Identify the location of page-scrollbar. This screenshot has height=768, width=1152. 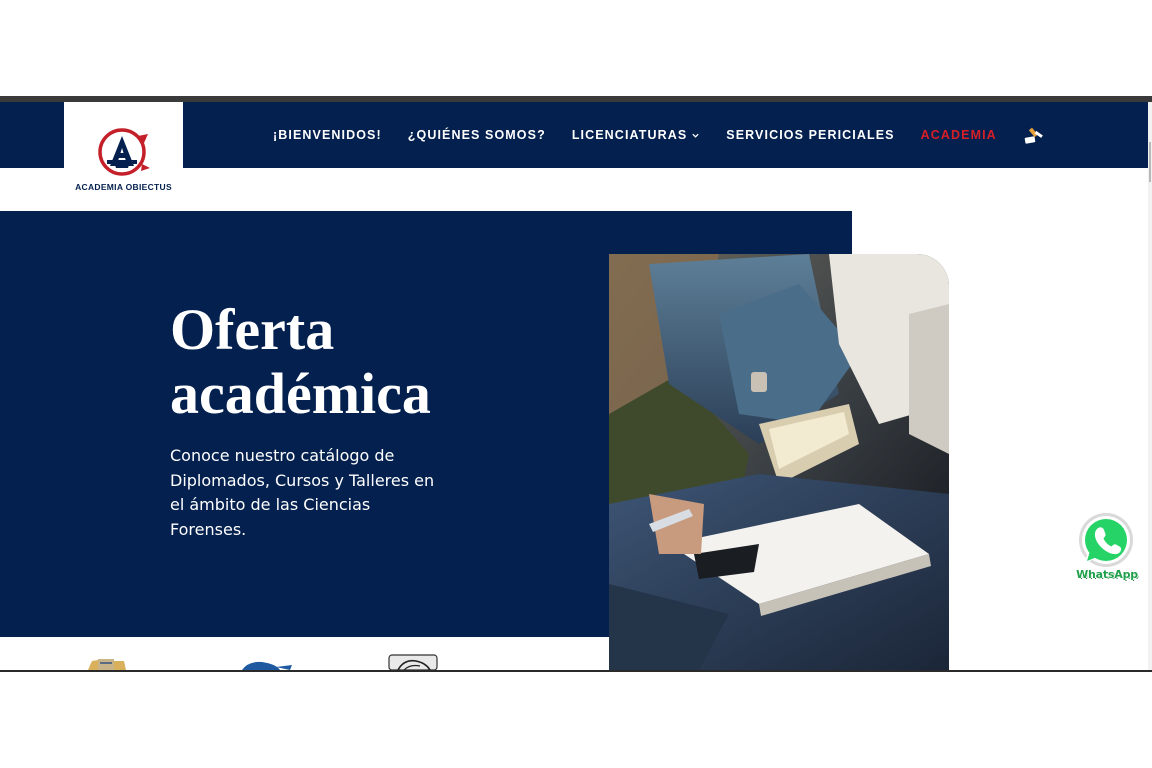
(1150, 386).